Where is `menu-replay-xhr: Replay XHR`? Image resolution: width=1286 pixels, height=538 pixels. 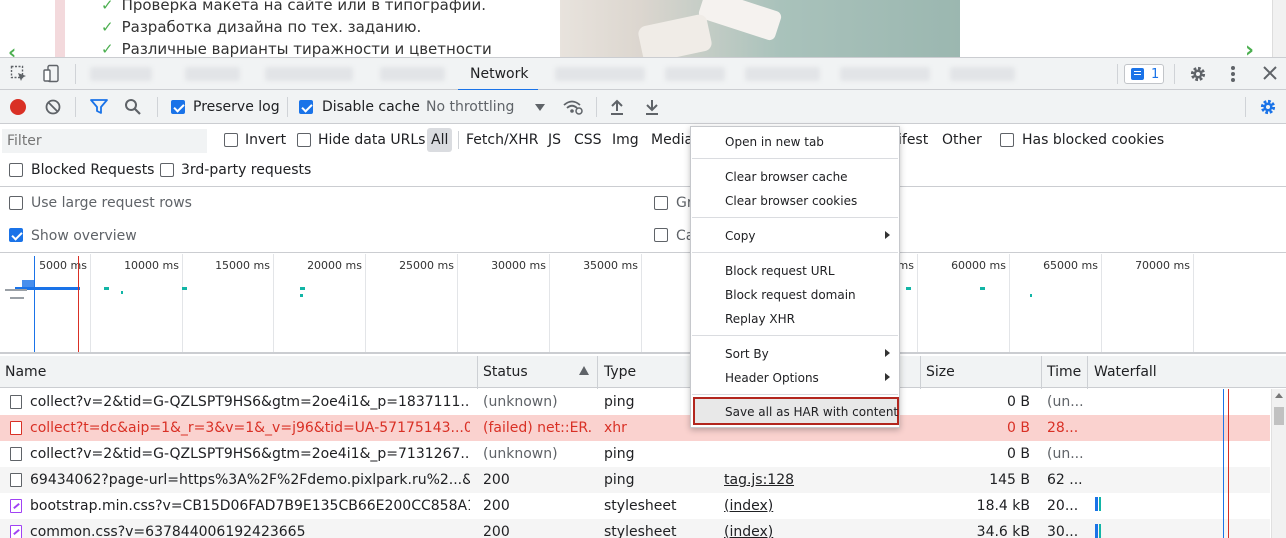
menu-replay-xhr: Replay XHR is located at coordinates (760, 319).